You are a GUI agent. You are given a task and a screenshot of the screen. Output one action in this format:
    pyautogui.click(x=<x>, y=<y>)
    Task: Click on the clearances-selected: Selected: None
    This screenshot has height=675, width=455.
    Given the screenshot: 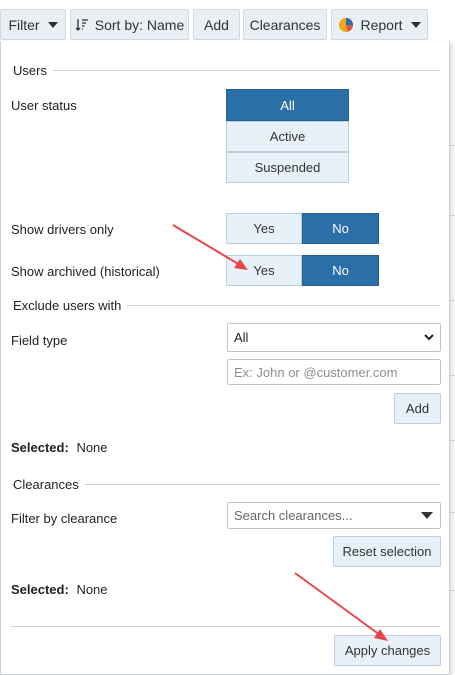 What is the action you would take?
    pyautogui.click(x=59, y=589)
    